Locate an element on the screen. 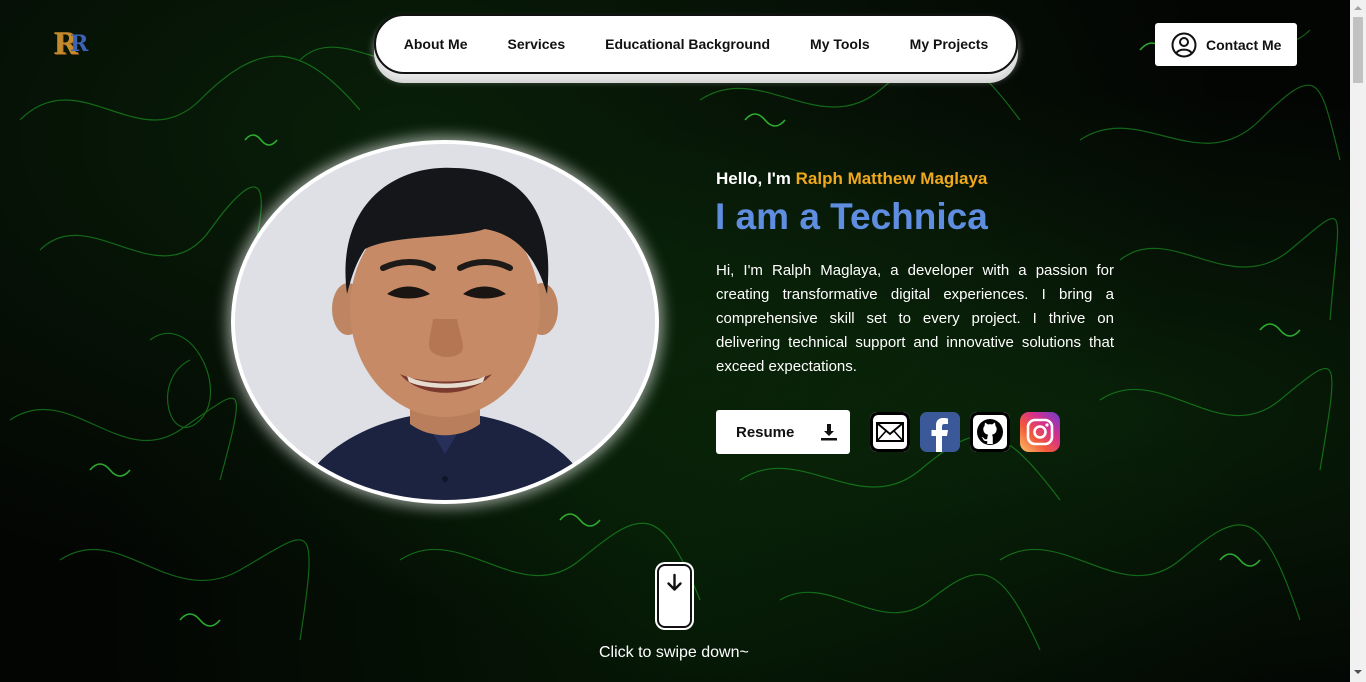 This screenshot has width=1366, height=682. instagram-icon is located at coordinates (1040, 432).